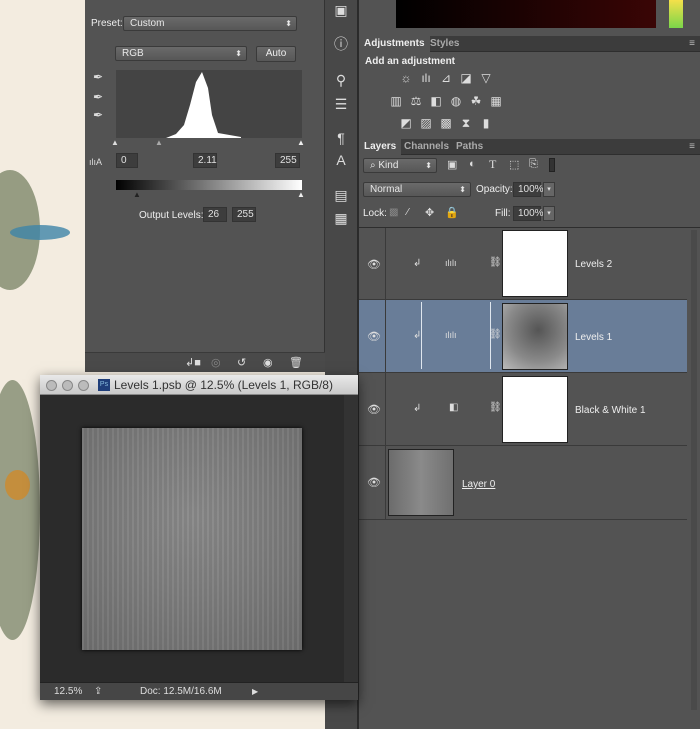  Describe the element at coordinates (67, 385) in the screenshot. I see `minimize-button` at that location.